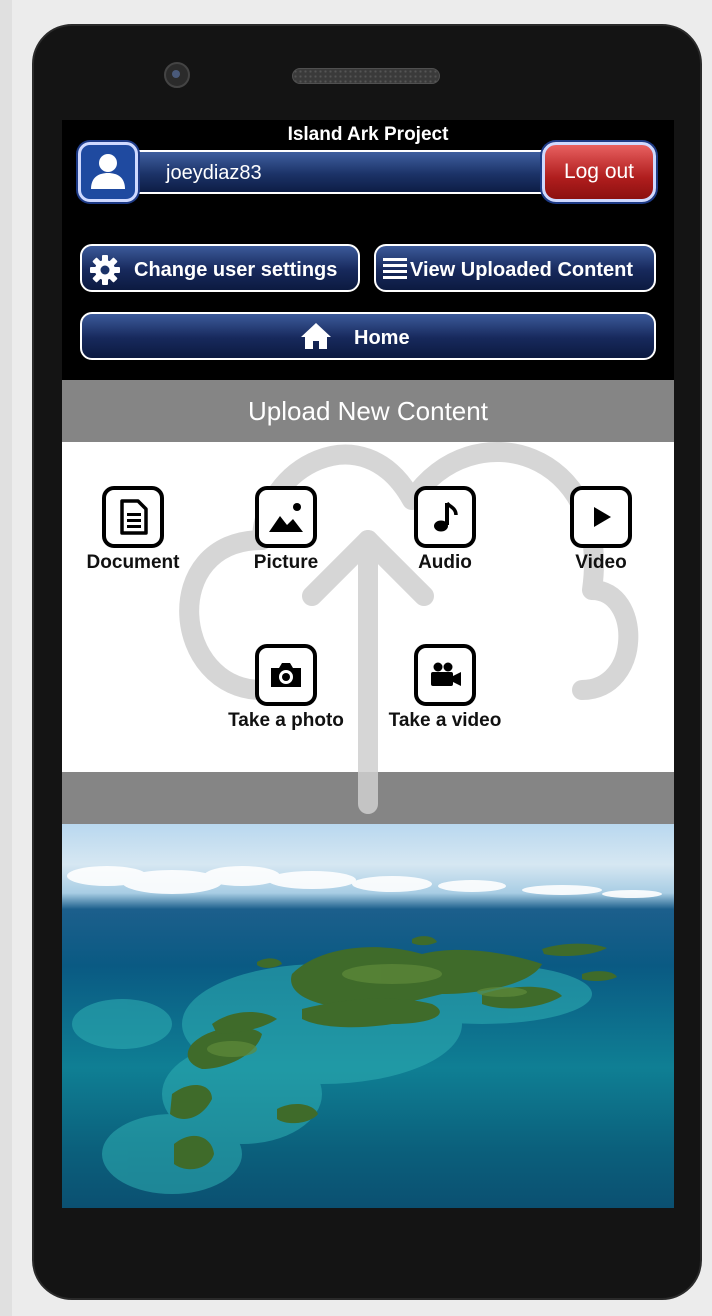  I want to click on upload-document-label: Document, so click(133, 562).